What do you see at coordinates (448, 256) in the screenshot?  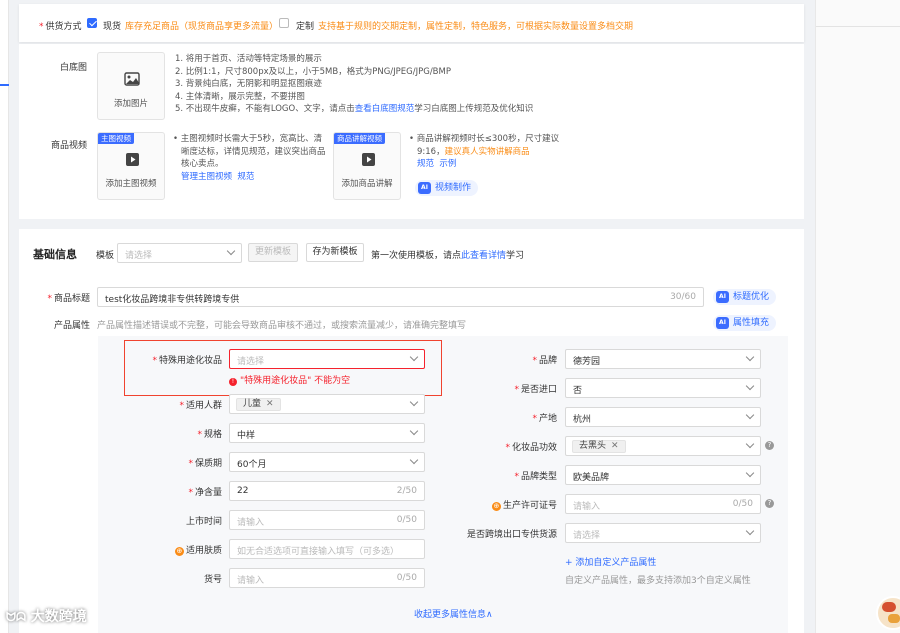 I see `template-help-text: 第一次使用模板，请点此查看详情学习` at bounding box center [448, 256].